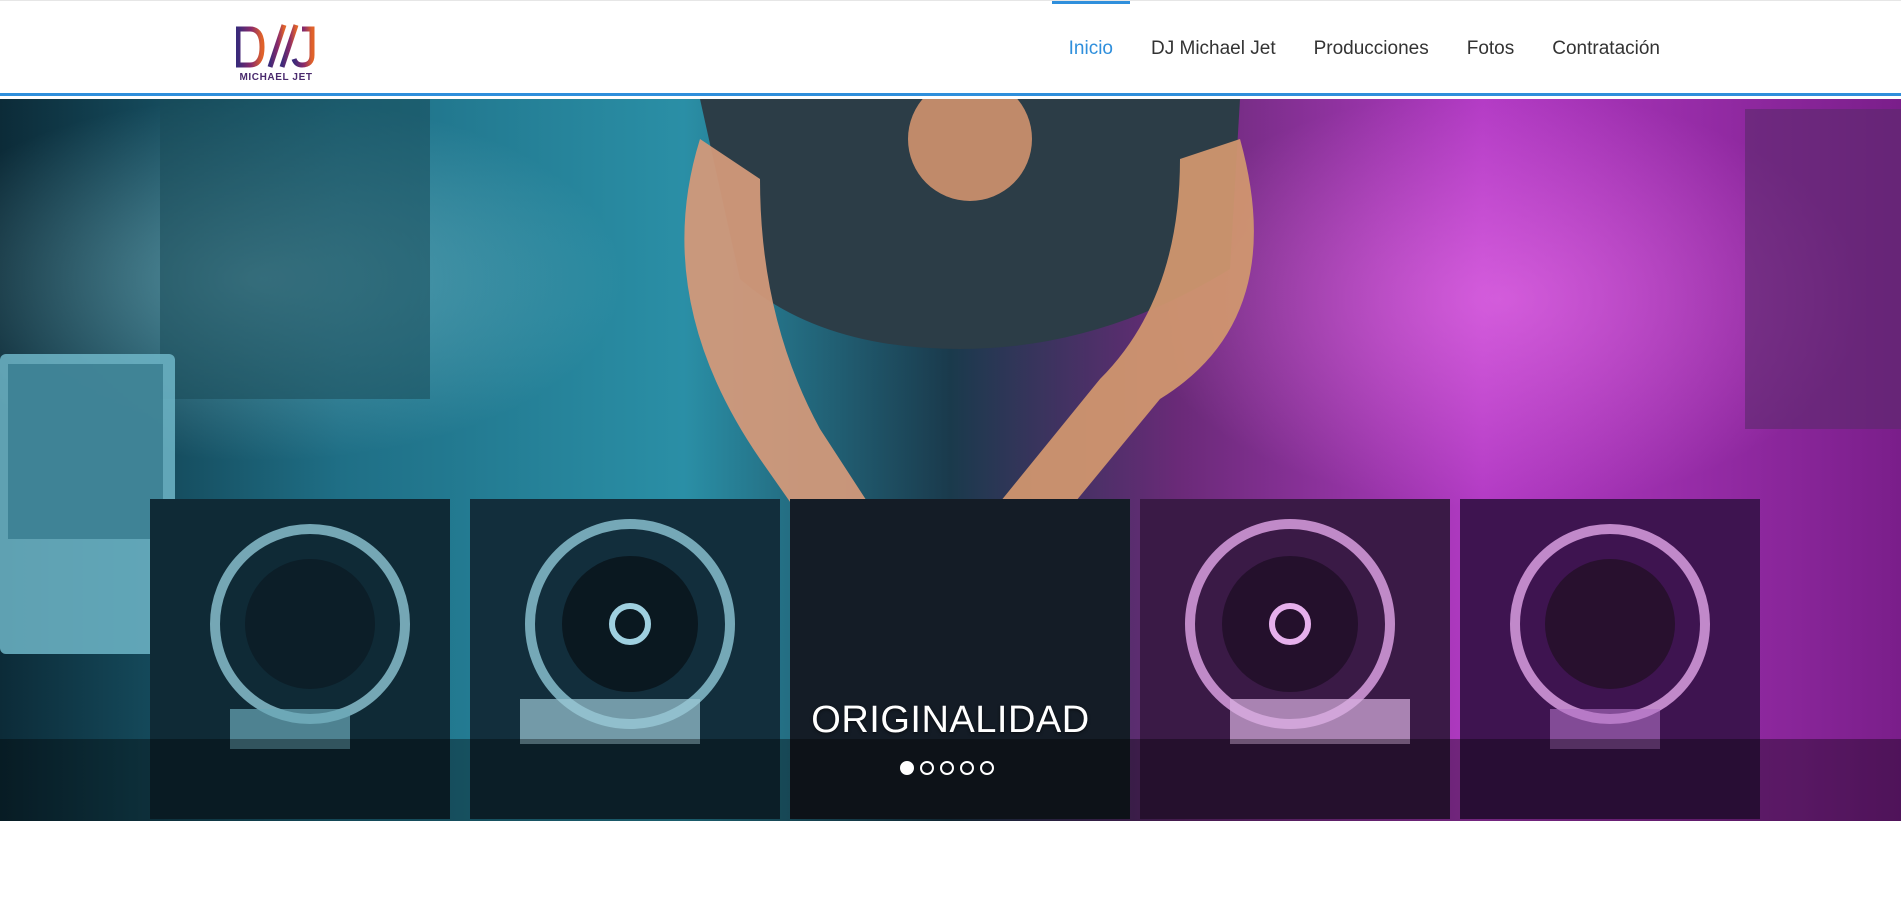  I want to click on logo-subtitle: MICHAEL JET, so click(276, 77).